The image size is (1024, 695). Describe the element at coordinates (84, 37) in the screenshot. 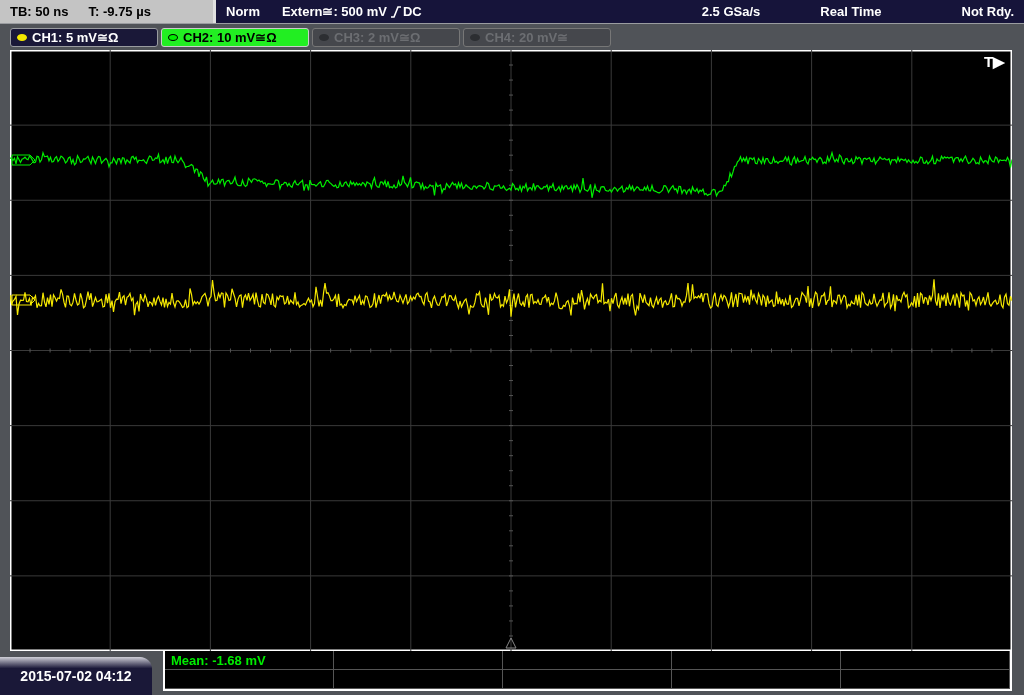

I see `channel-tab: CH1: 5 mV≅Ω` at that location.